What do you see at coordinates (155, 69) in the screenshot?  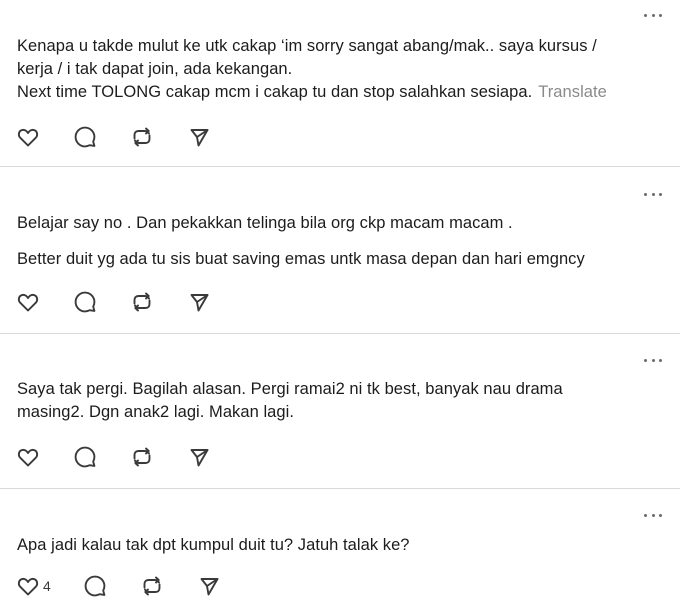 I see `reply-text-line: kerja / i tak dapat join, ada kekangan.` at bounding box center [155, 69].